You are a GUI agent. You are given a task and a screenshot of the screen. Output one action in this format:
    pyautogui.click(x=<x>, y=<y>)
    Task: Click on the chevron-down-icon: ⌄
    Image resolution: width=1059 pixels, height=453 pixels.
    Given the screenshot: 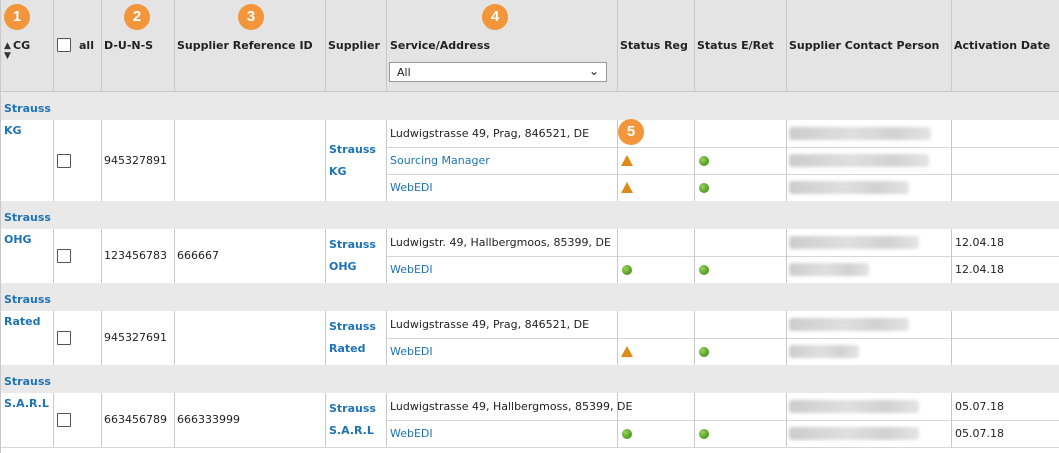 What is the action you would take?
    pyautogui.click(x=593, y=71)
    